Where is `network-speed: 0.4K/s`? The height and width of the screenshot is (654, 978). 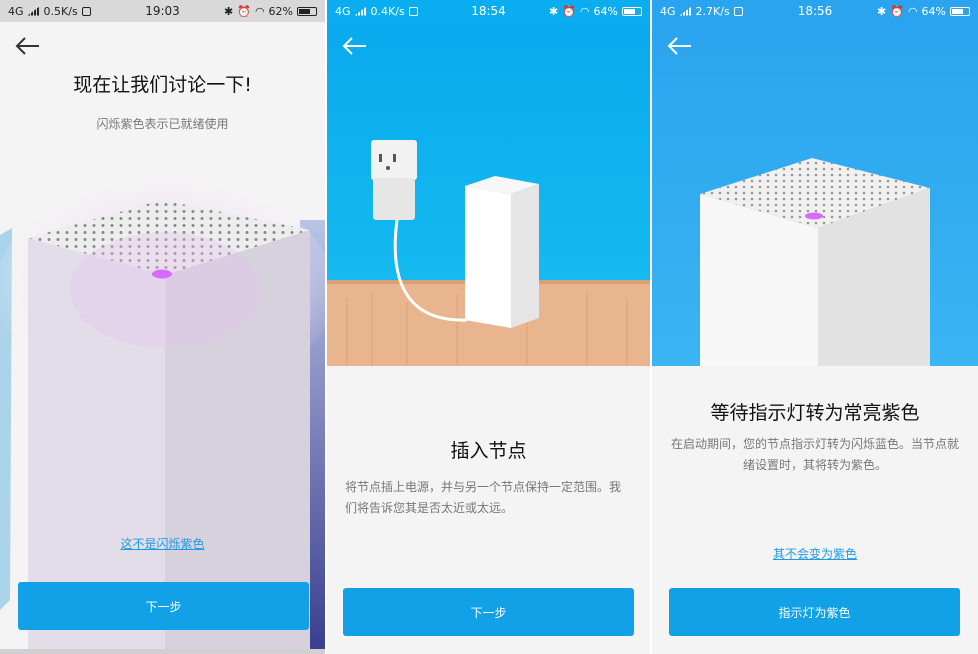 network-speed: 0.4K/s is located at coordinates (387, 11).